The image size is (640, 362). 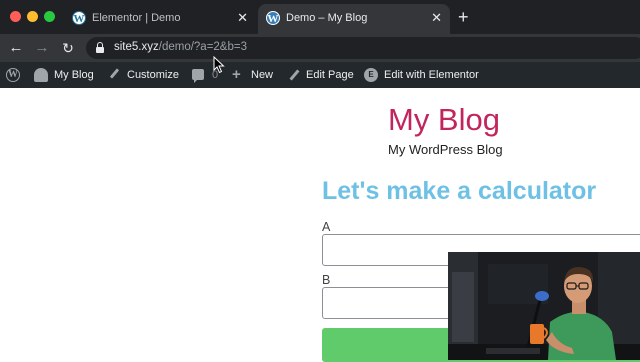 I want to click on back-arrow-icon: ←, so click(x=16, y=48).